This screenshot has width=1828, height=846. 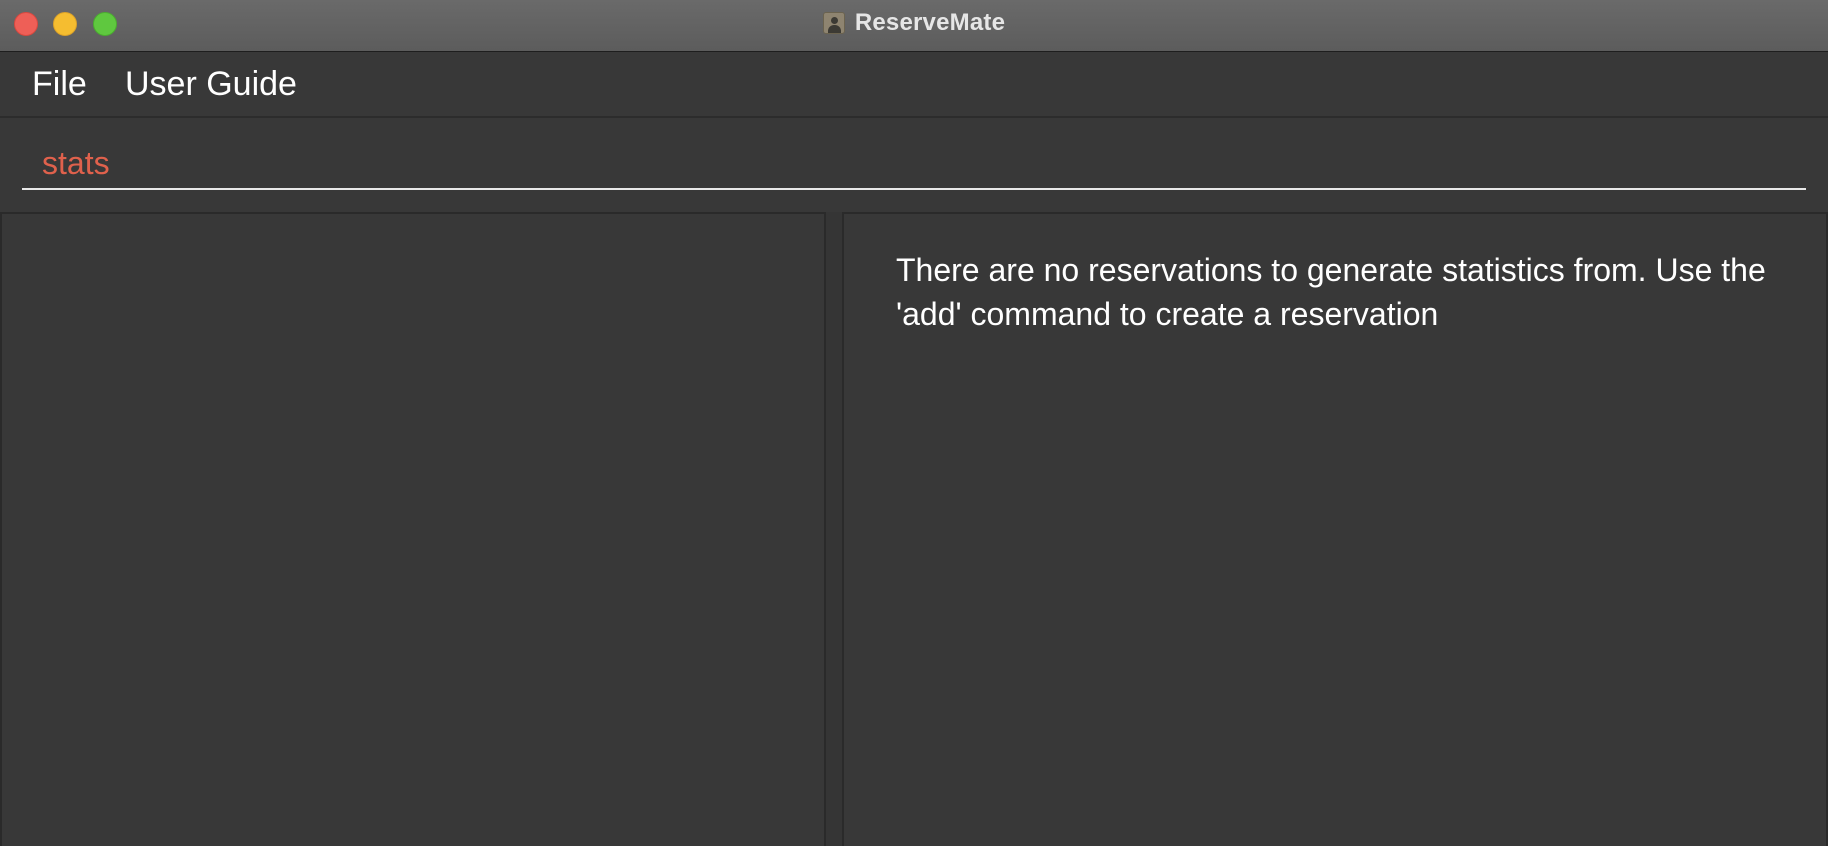 What do you see at coordinates (211, 84) in the screenshot?
I see `menu-user-guide: User Guide` at bounding box center [211, 84].